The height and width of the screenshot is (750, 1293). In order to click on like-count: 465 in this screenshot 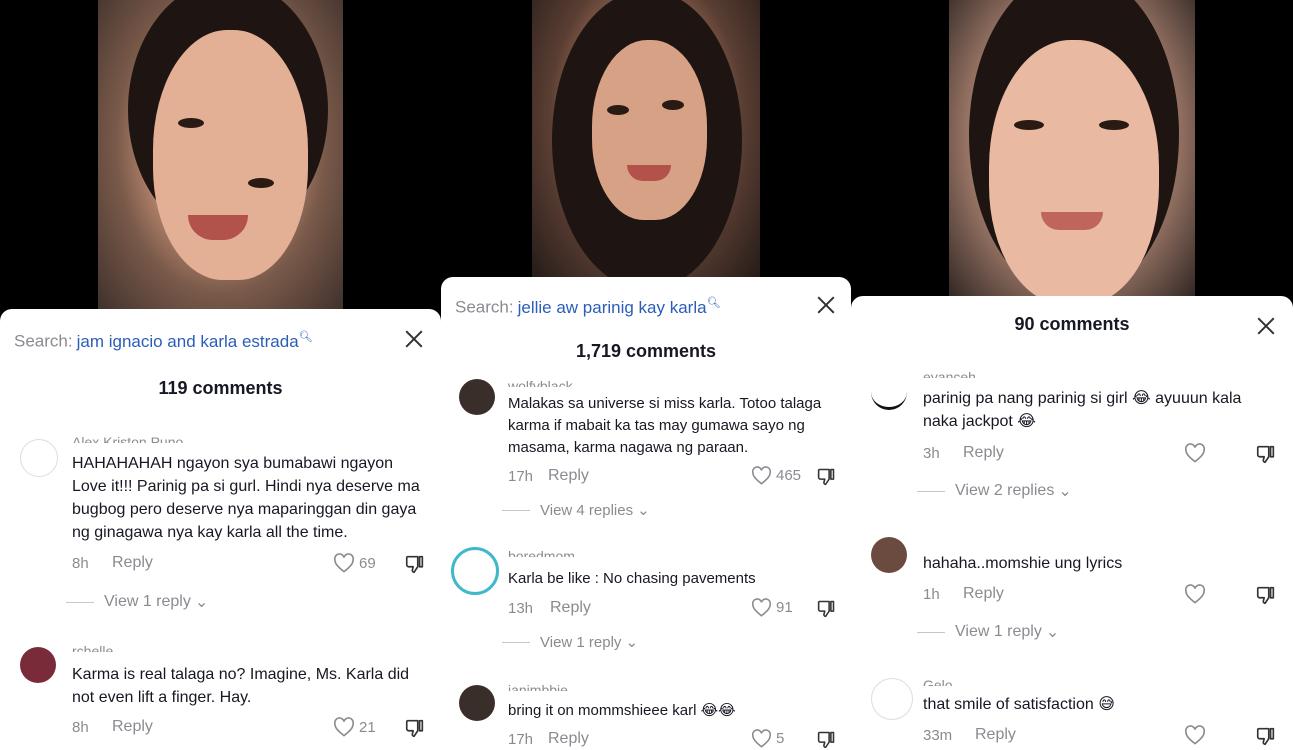, I will do `click(789, 475)`.